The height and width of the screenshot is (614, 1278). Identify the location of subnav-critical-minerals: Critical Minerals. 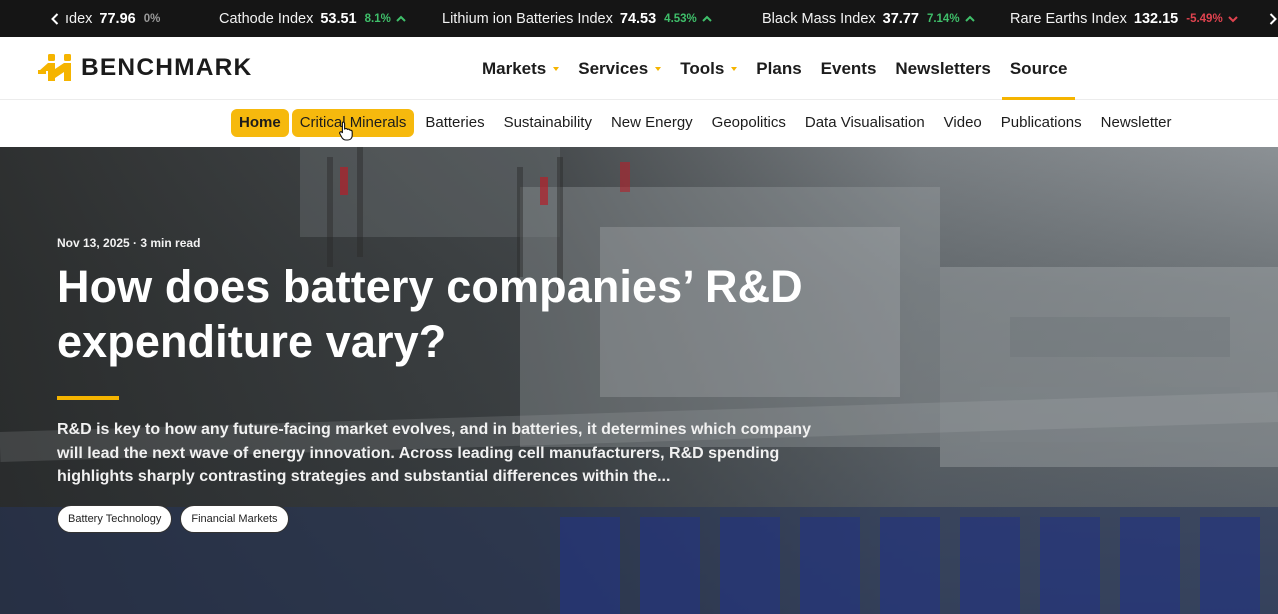
(353, 123).